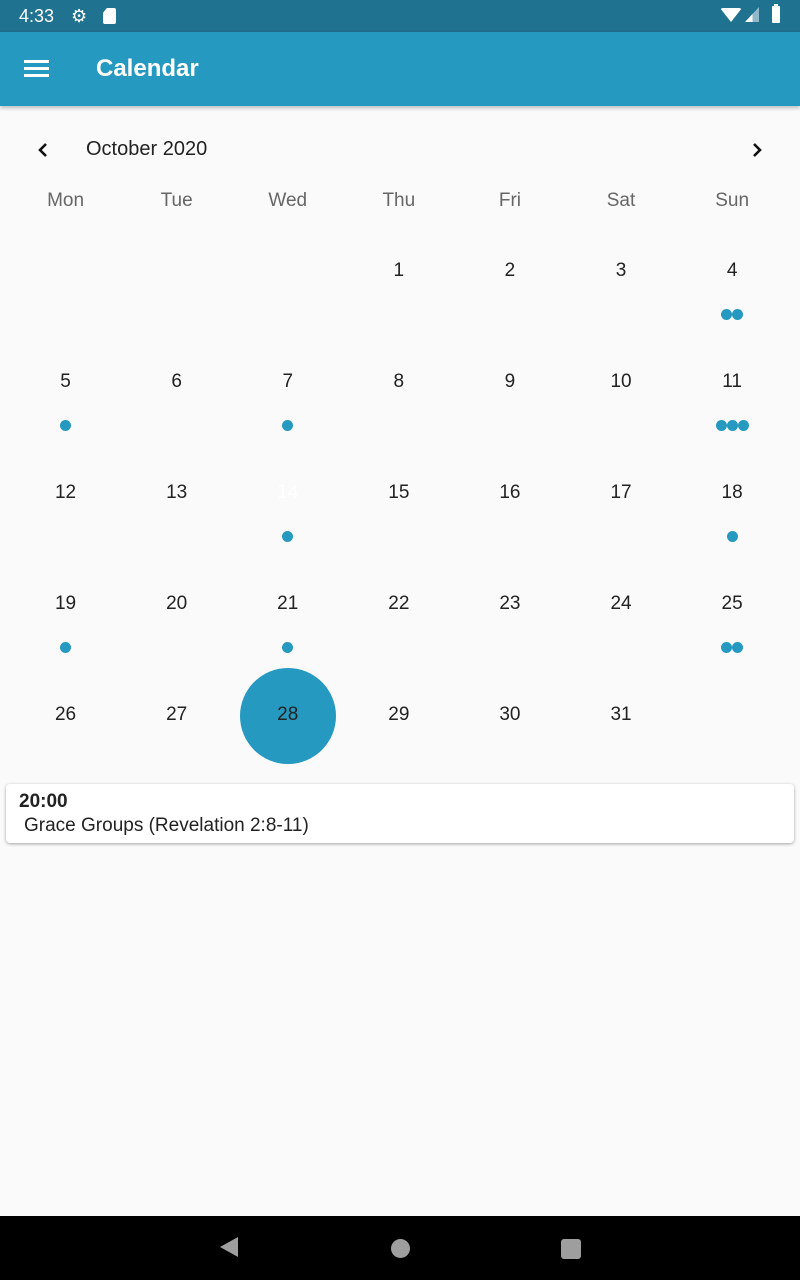  I want to click on day-number: 16, so click(510, 492).